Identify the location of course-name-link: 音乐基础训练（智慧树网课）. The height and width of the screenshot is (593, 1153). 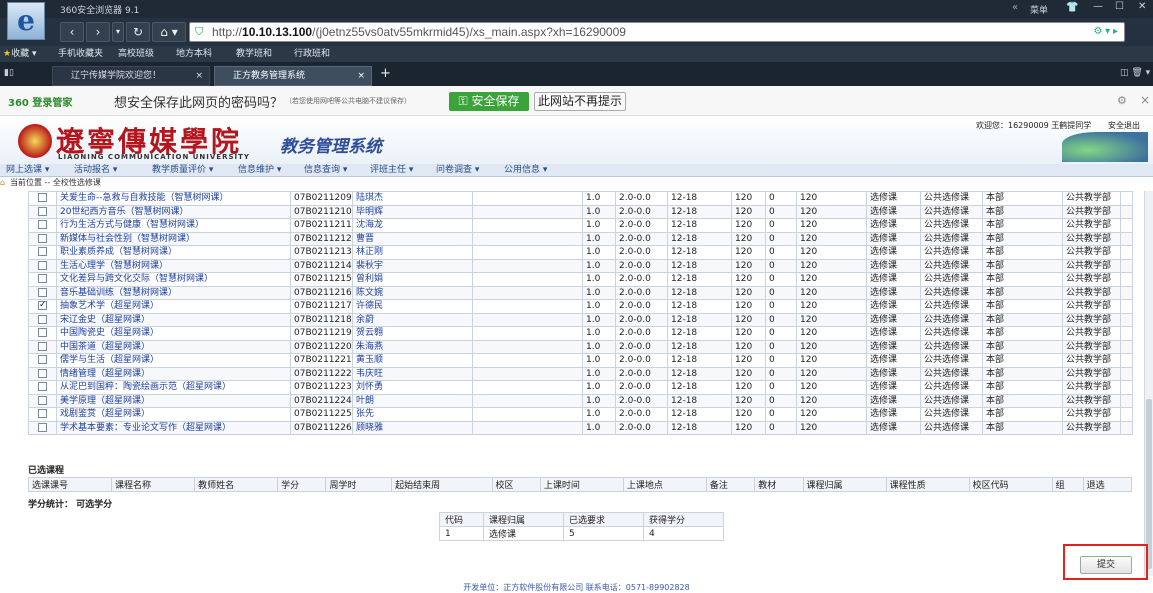
(173, 292).